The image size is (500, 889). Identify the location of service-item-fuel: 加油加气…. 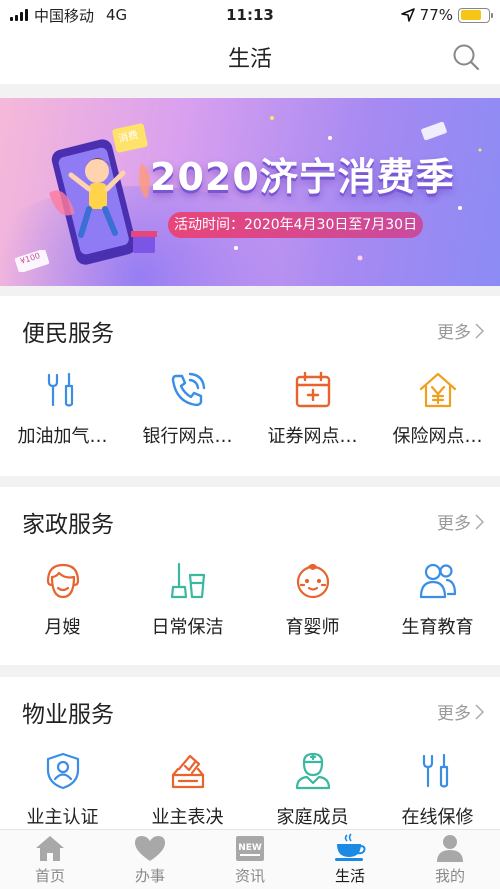
(62, 409).